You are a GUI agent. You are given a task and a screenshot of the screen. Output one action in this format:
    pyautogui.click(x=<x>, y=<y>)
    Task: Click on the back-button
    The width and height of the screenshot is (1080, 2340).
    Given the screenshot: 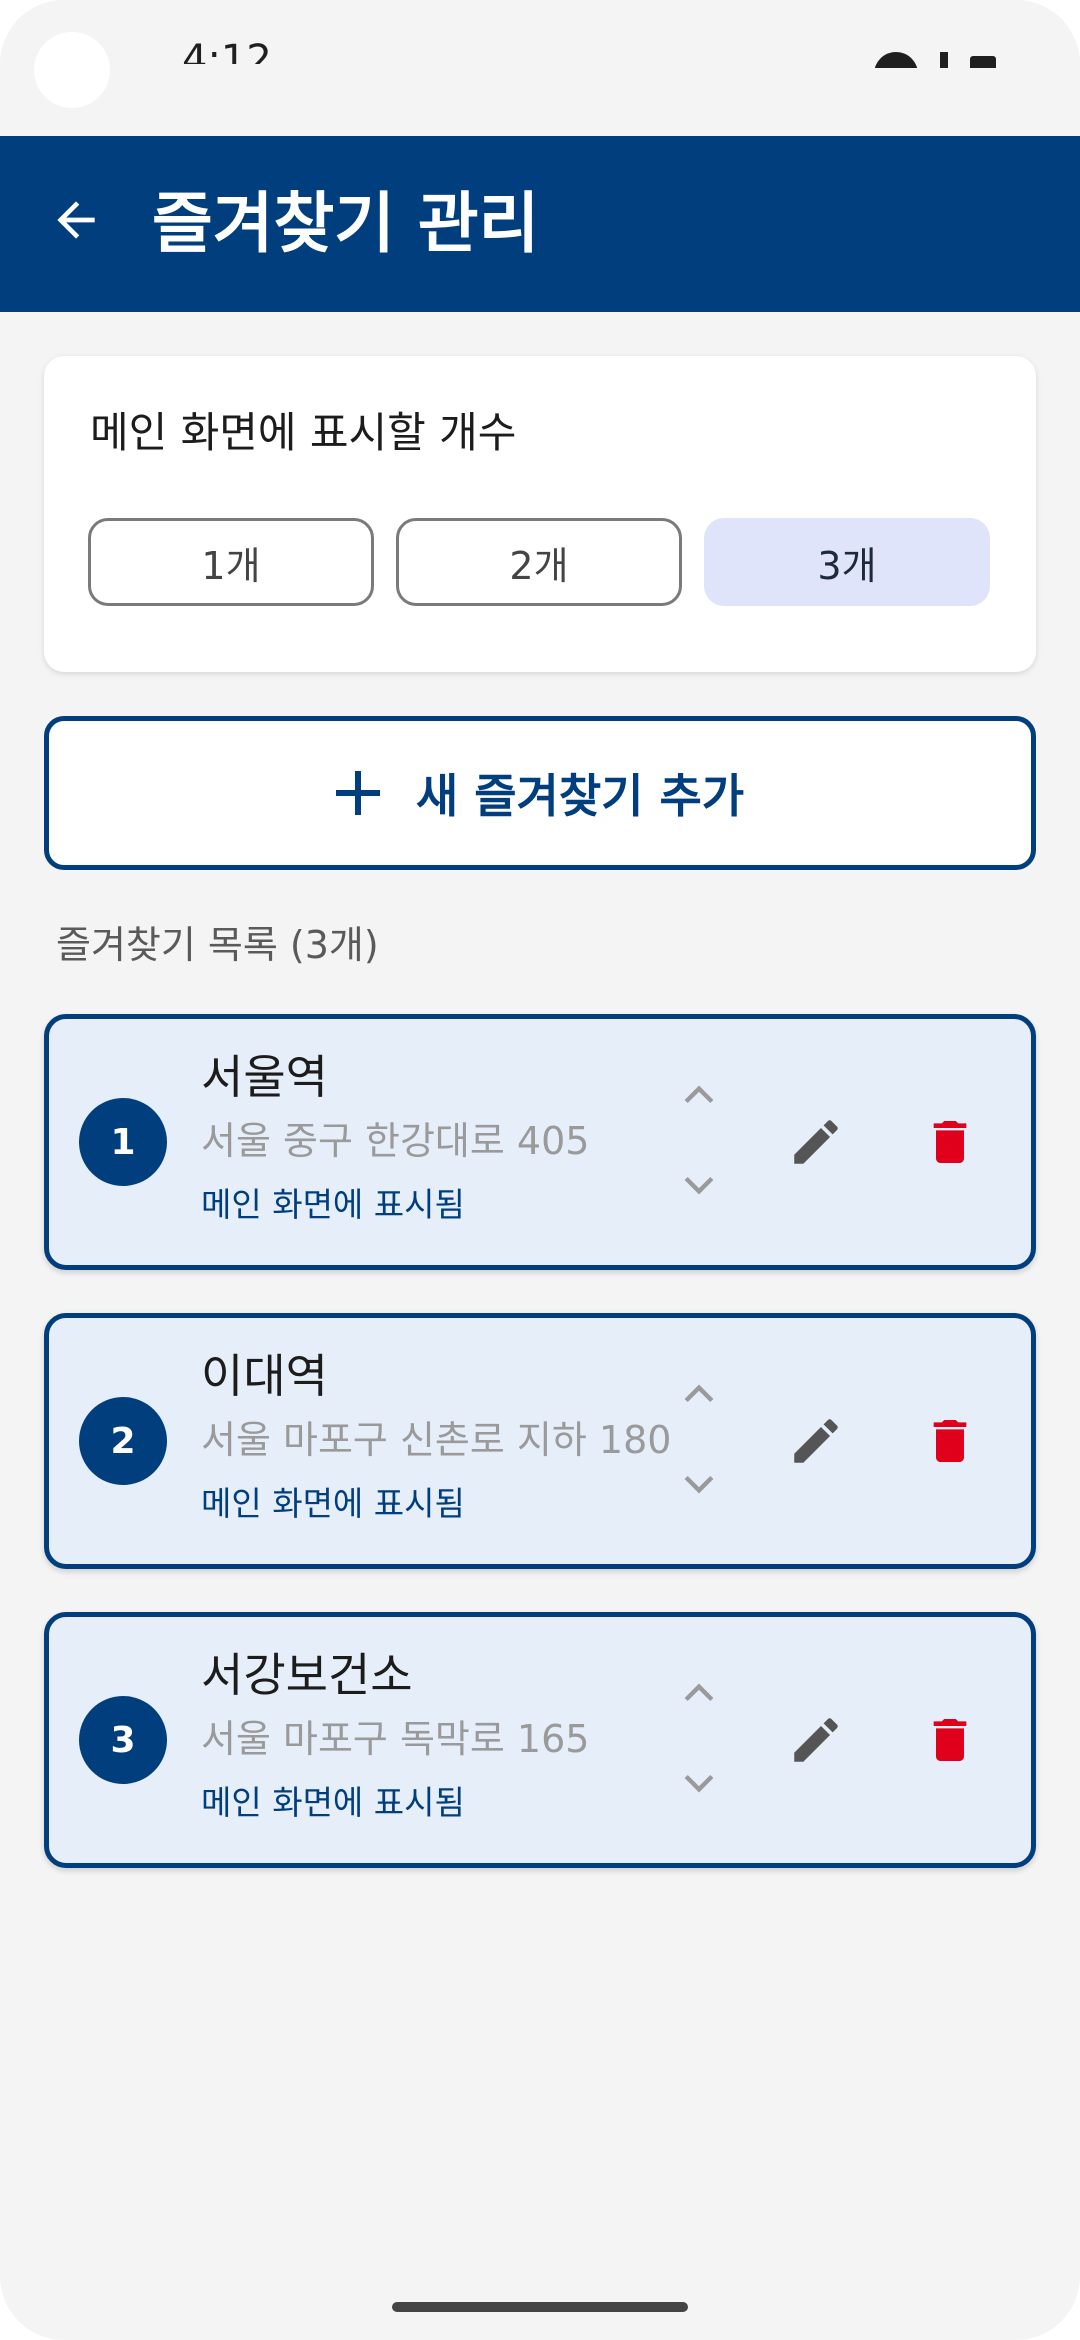 What is the action you would take?
    pyautogui.click(x=76, y=220)
    